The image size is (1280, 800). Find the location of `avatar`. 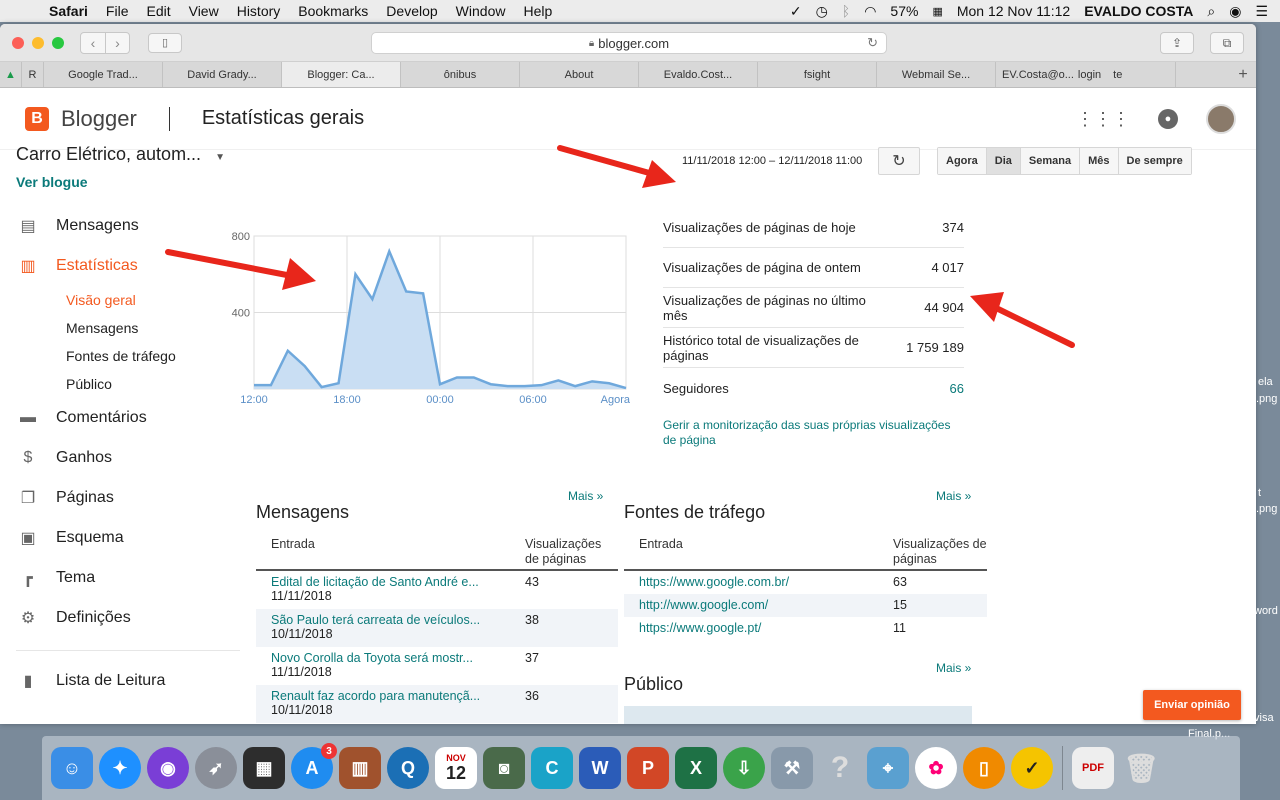

avatar is located at coordinates (1221, 119).